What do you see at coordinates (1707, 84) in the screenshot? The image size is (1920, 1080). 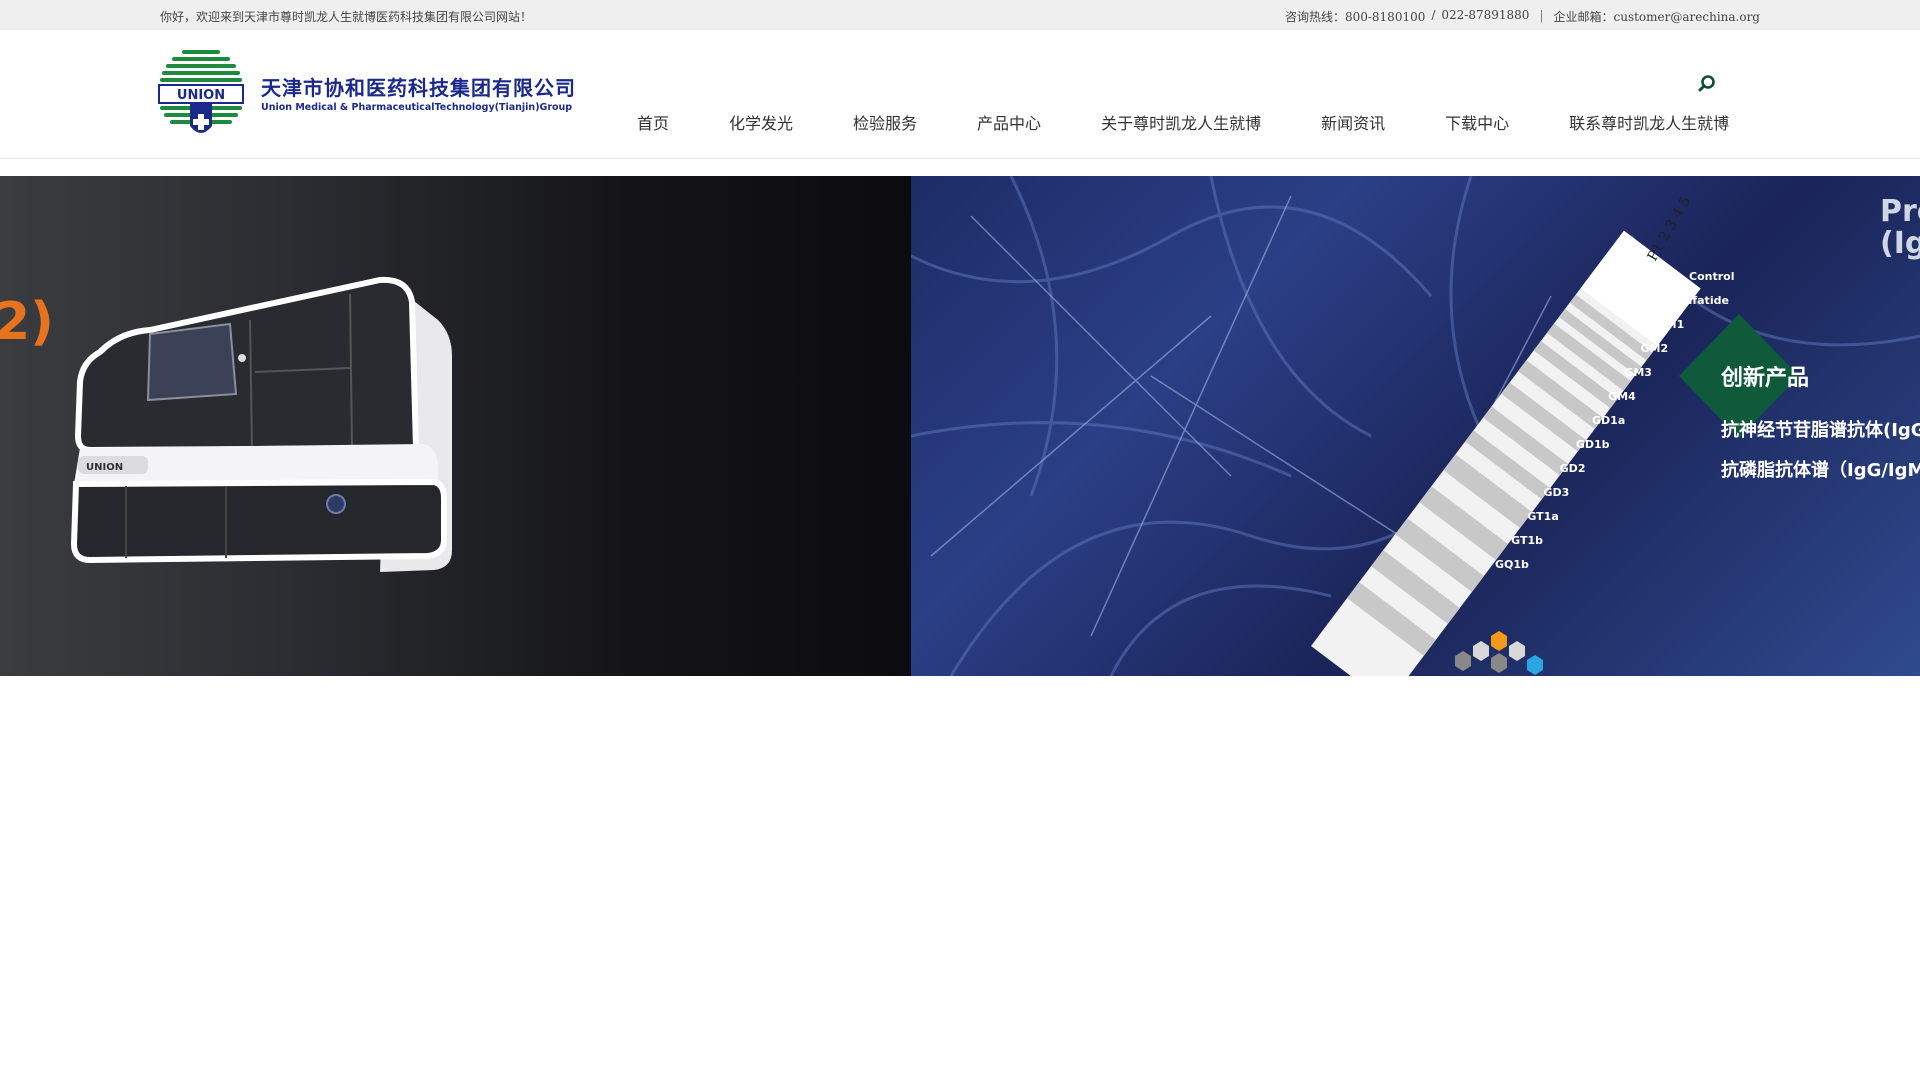 I see `search-icon` at bounding box center [1707, 84].